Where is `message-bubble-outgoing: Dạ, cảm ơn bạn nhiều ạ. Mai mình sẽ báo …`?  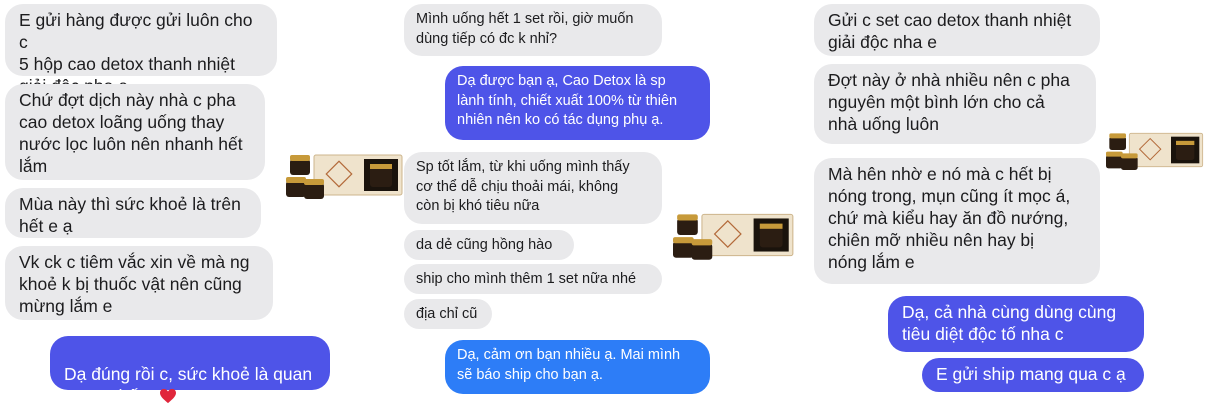
message-bubble-outgoing: Dạ, cảm ơn bạn nhiều ạ. Mai mình sẽ báo … is located at coordinates (577, 367).